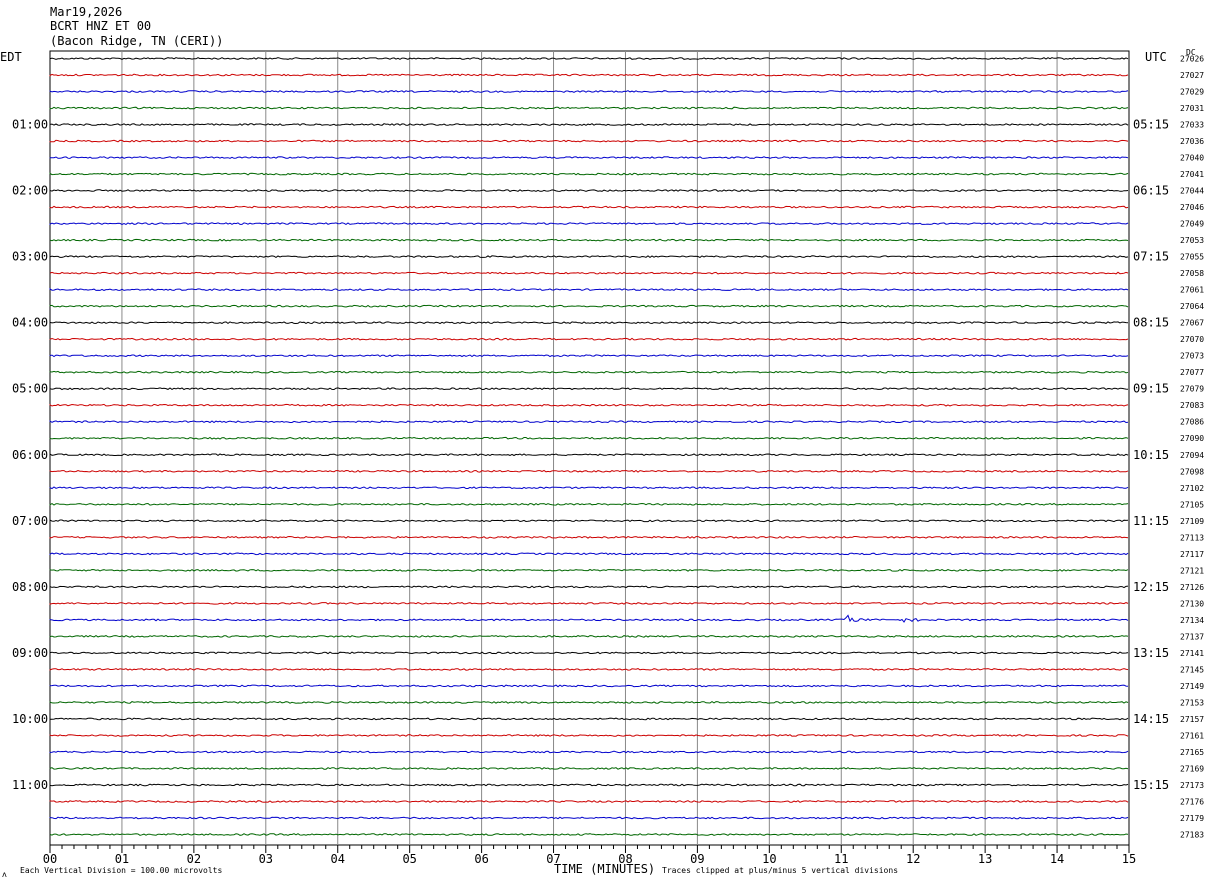 Image resolution: width=1210 pixels, height=886 pixels. Describe the element at coordinates (1151, 389) in the screenshot. I see `right-hour-label: 09:15` at that location.